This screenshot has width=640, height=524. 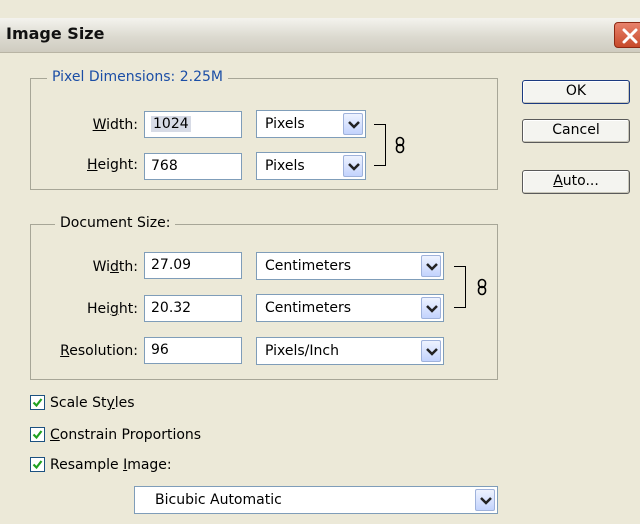 What do you see at coordinates (193, 350) in the screenshot?
I see `resolution-field: 96` at bounding box center [193, 350].